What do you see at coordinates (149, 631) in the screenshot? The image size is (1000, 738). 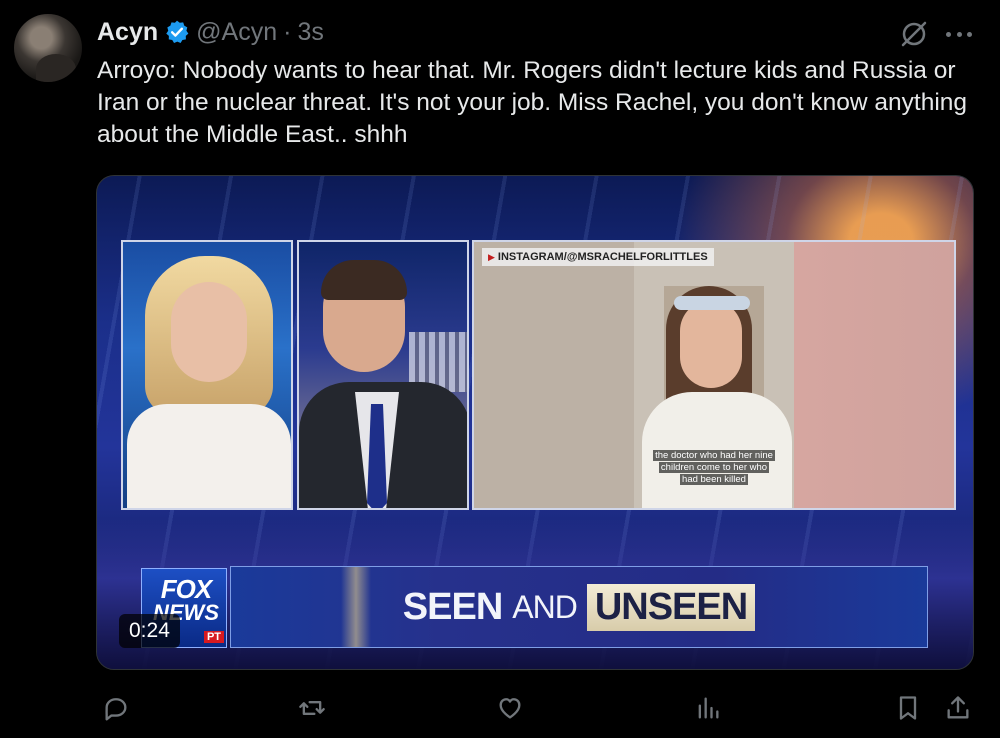 I see `video-duration: 0:24` at bounding box center [149, 631].